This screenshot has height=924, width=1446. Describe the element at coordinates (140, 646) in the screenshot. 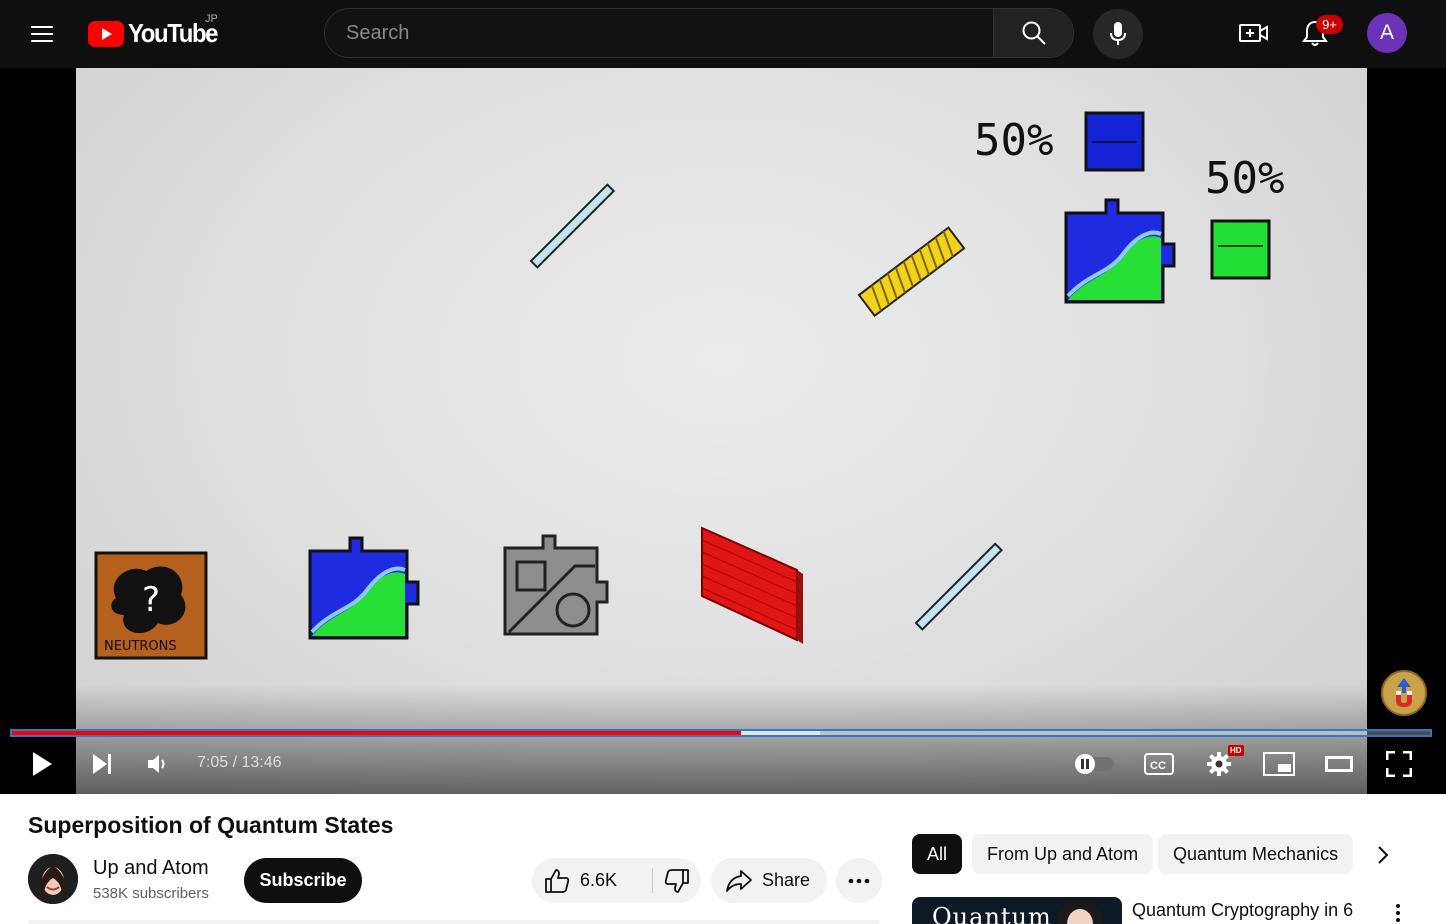

I see `svg-text: NEUTRONS` at that location.